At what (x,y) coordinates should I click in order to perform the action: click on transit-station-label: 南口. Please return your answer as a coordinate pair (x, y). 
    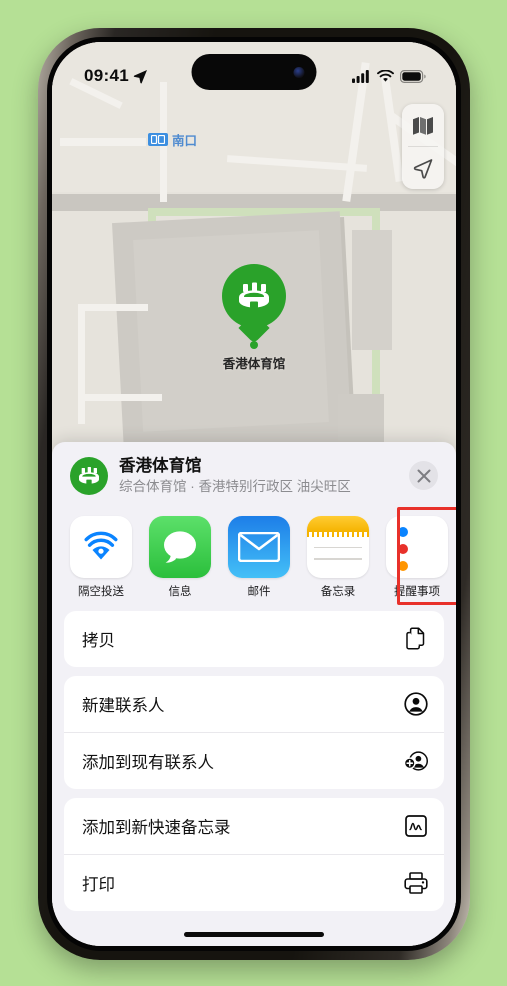
    Looking at the image, I should click on (172, 139).